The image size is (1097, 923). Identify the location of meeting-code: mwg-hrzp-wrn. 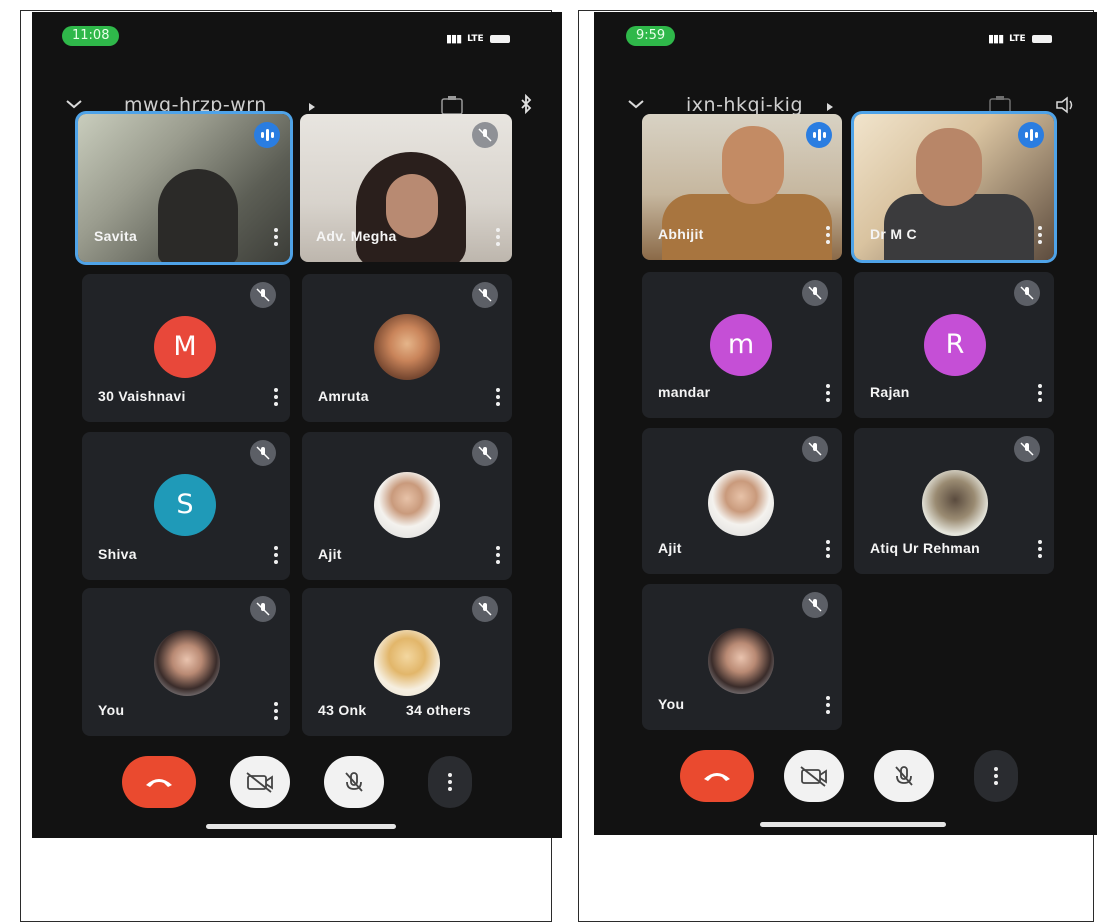
(195, 105).